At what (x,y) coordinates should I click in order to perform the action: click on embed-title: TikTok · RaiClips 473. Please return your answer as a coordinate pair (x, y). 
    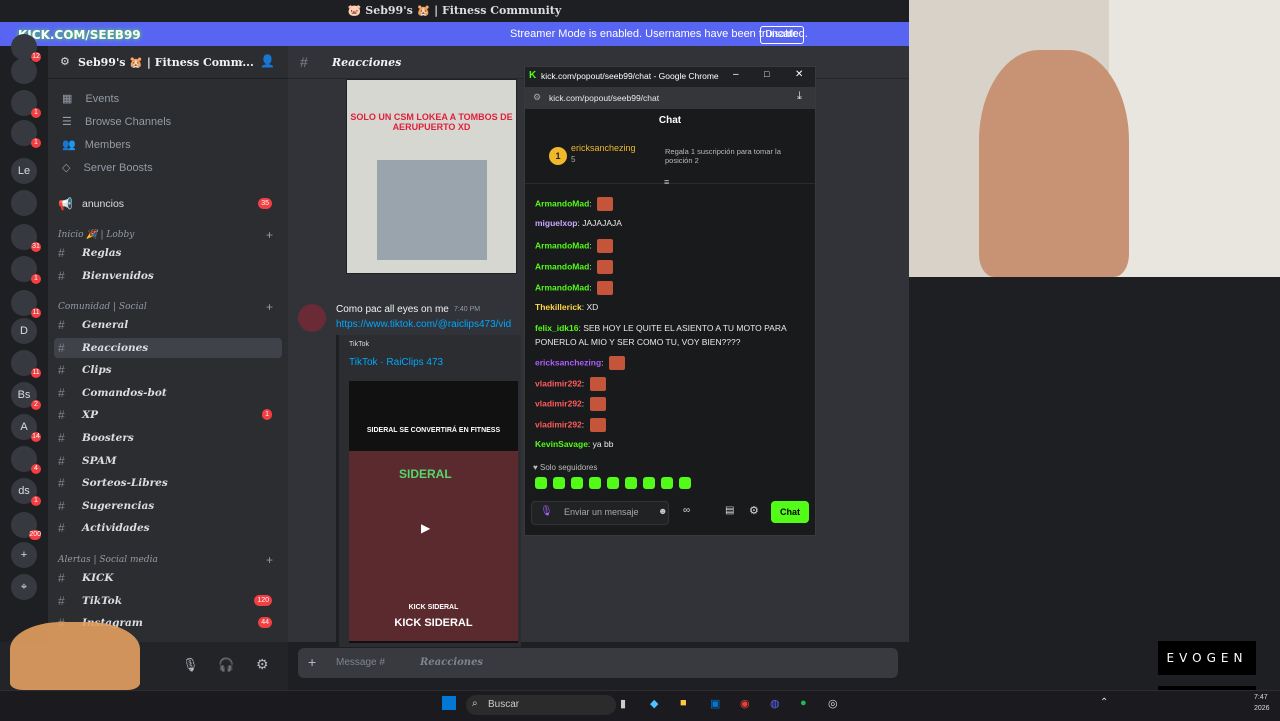
    Looking at the image, I should click on (396, 362).